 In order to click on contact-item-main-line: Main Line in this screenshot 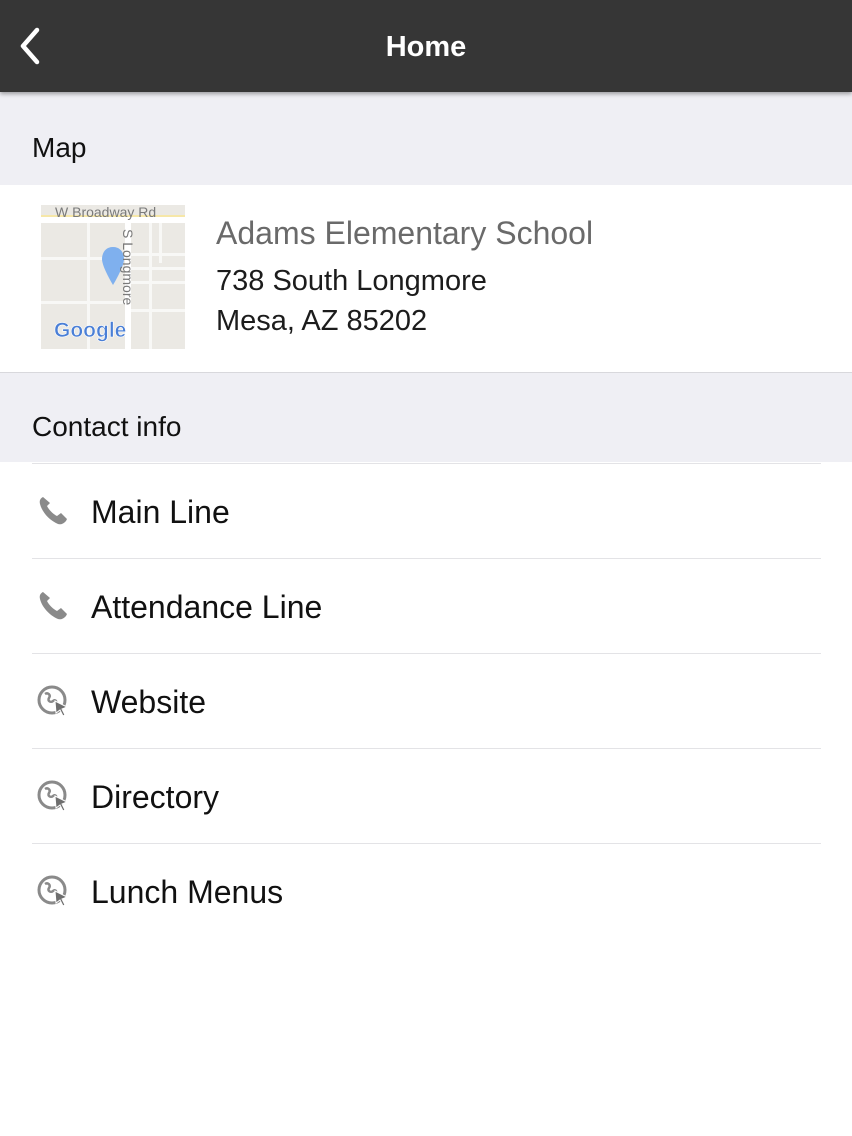, I will do `click(426, 511)`.